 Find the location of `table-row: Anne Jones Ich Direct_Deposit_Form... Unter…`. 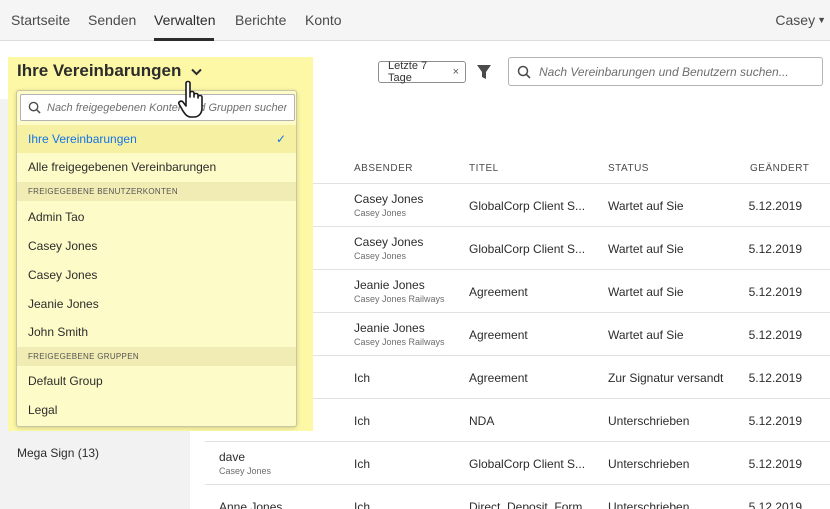

table-row: Anne Jones Ich Direct_Deposit_Form... Unter… is located at coordinates (517, 496).